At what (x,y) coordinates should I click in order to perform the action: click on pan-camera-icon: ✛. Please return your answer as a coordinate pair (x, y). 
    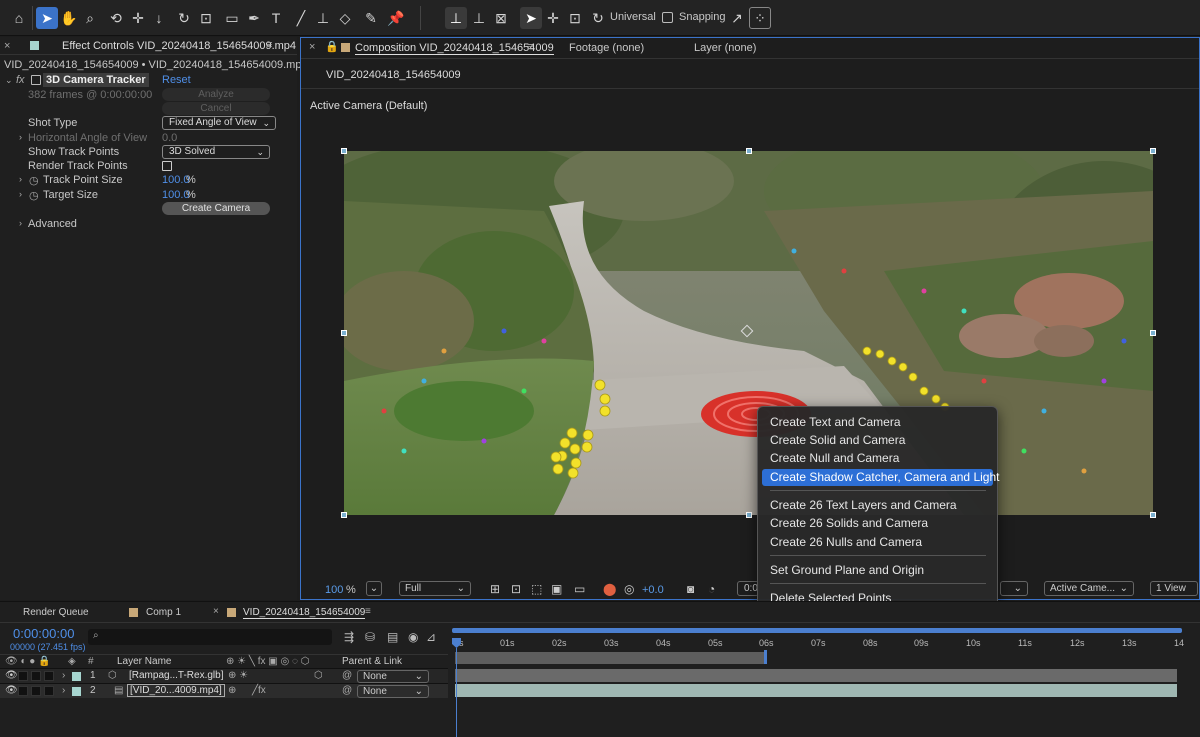
    Looking at the image, I should click on (138, 18).